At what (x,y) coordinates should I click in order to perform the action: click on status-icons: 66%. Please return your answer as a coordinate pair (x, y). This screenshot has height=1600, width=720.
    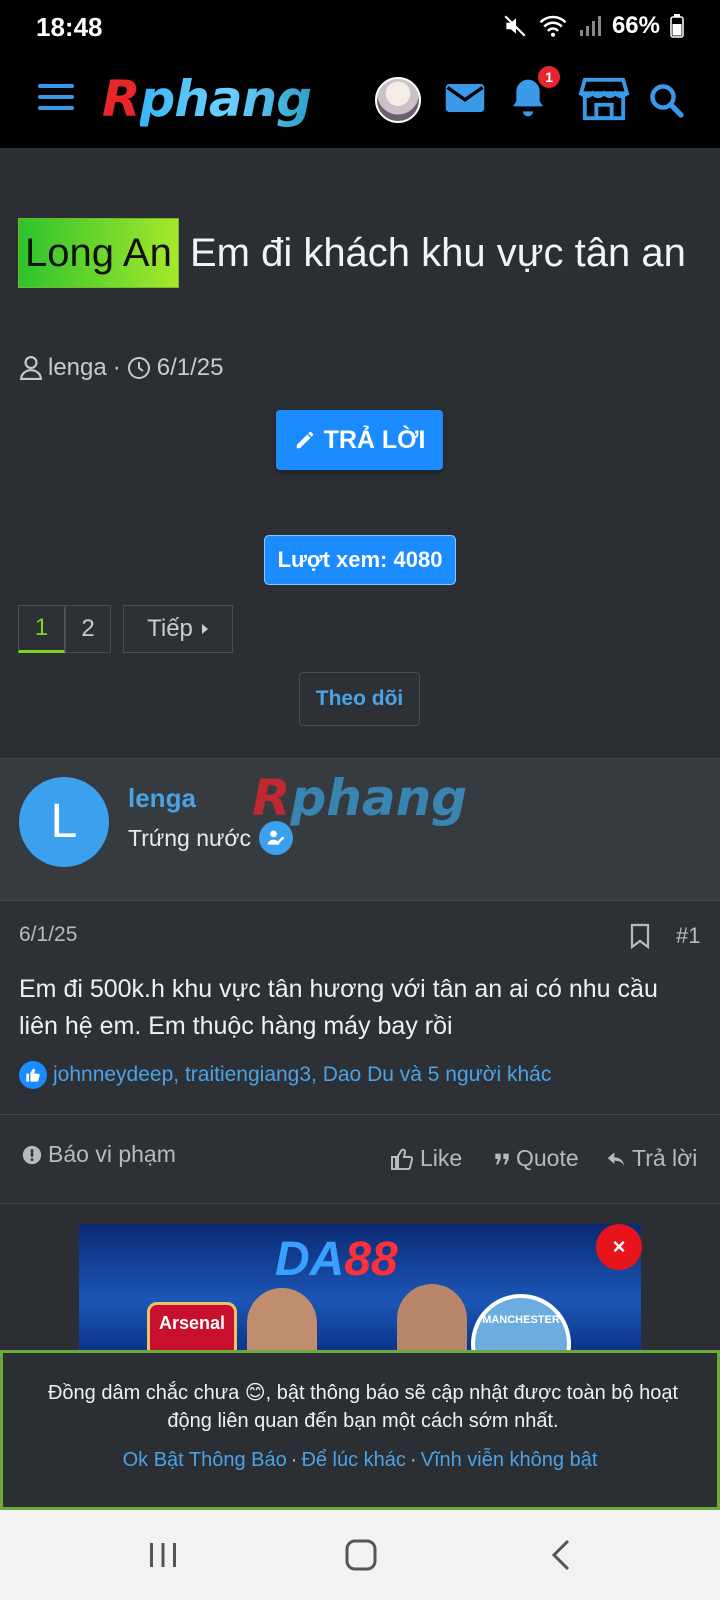
    Looking at the image, I should click on (593, 26).